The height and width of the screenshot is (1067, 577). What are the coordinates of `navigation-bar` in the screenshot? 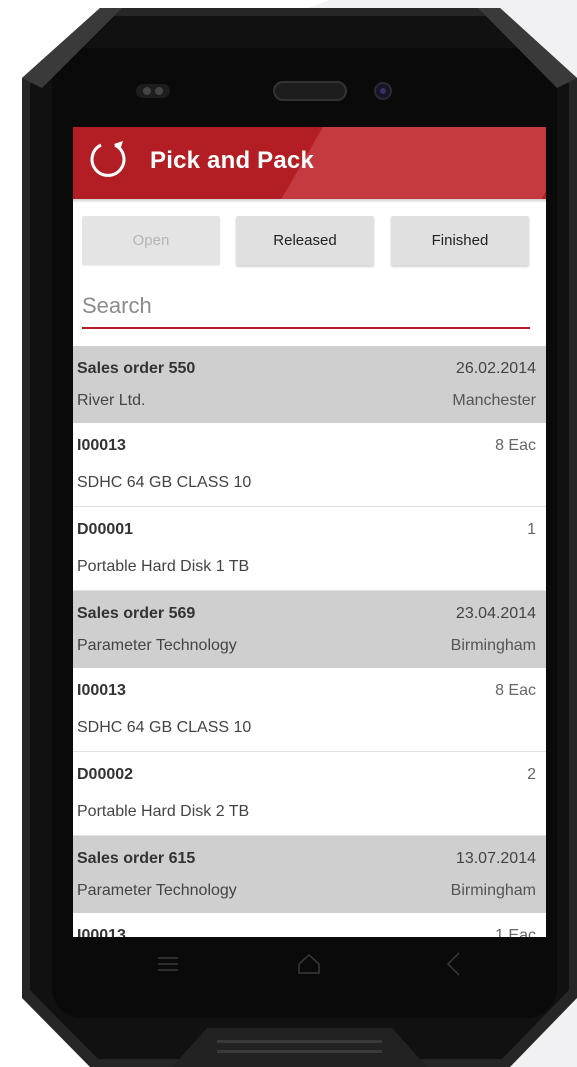 It's located at (309, 963).